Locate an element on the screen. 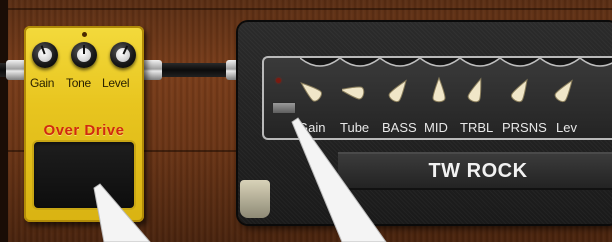  pedal-callout-pointer is located at coordinates (122, 212).